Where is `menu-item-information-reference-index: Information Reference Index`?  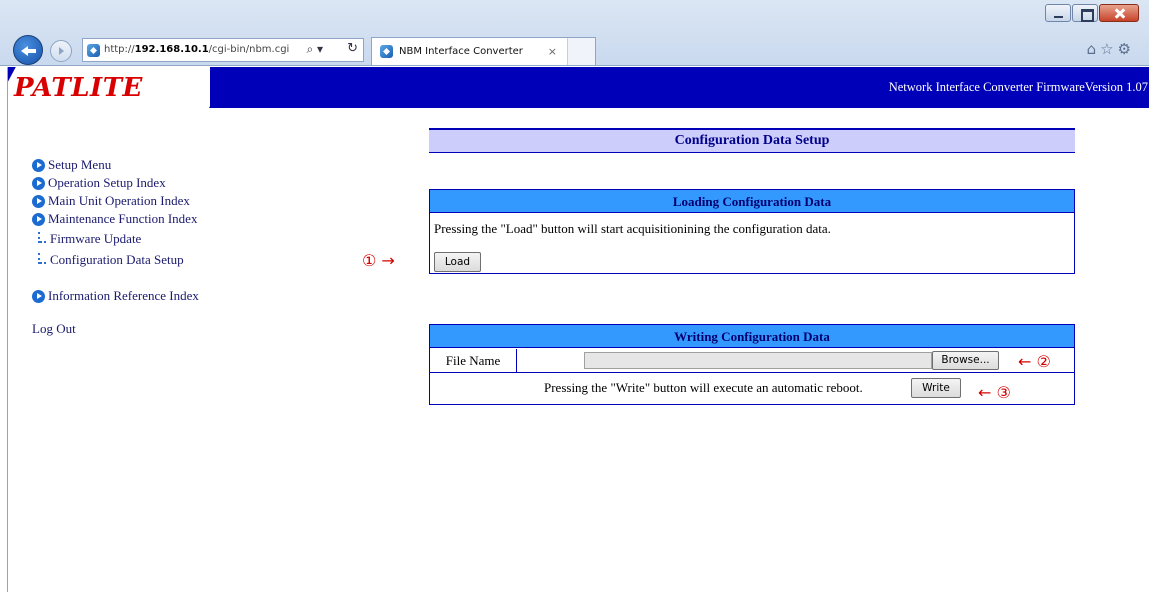 menu-item-information-reference-index: Information Reference Index is located at coordinates (115, 296).